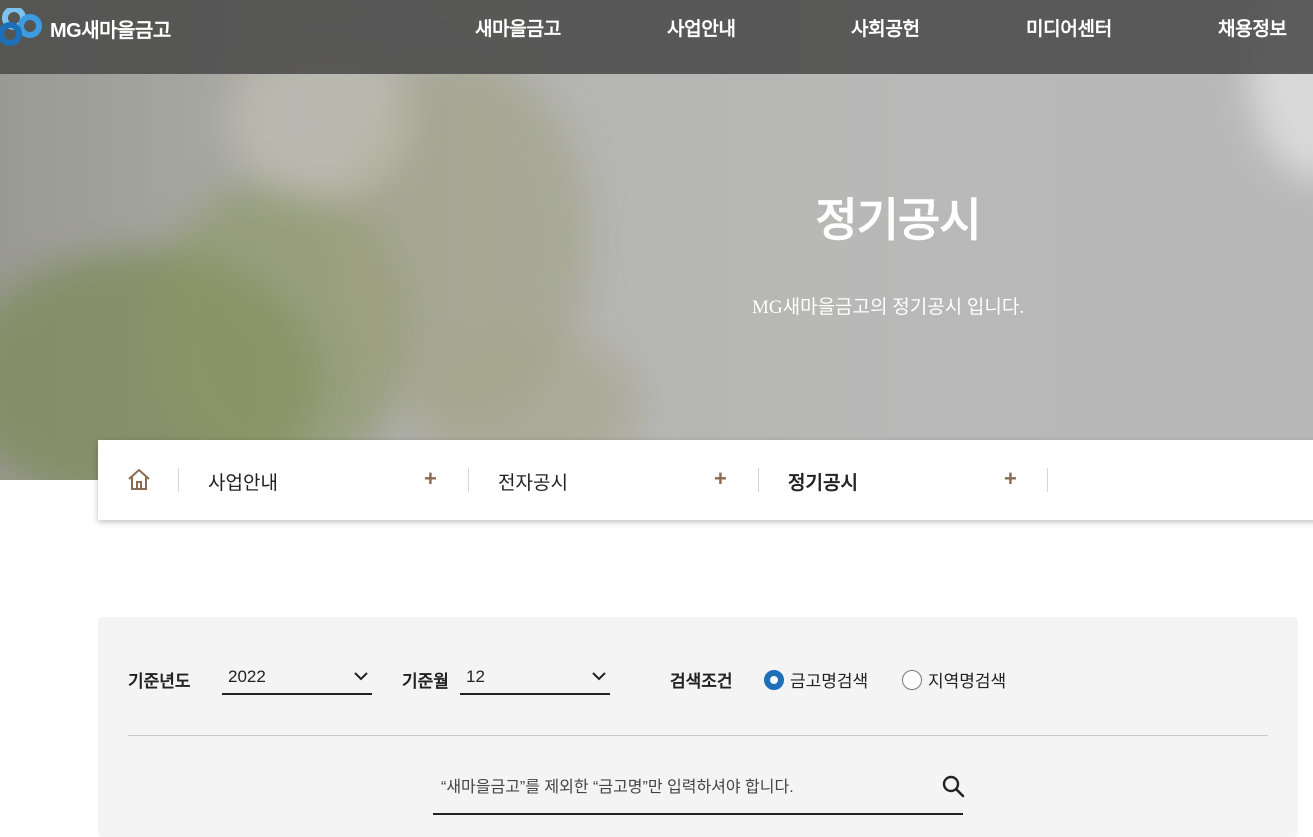 The image size is (1313, 837). I want to click on nav-item-media: 미디어센터, so click(1069, 27).